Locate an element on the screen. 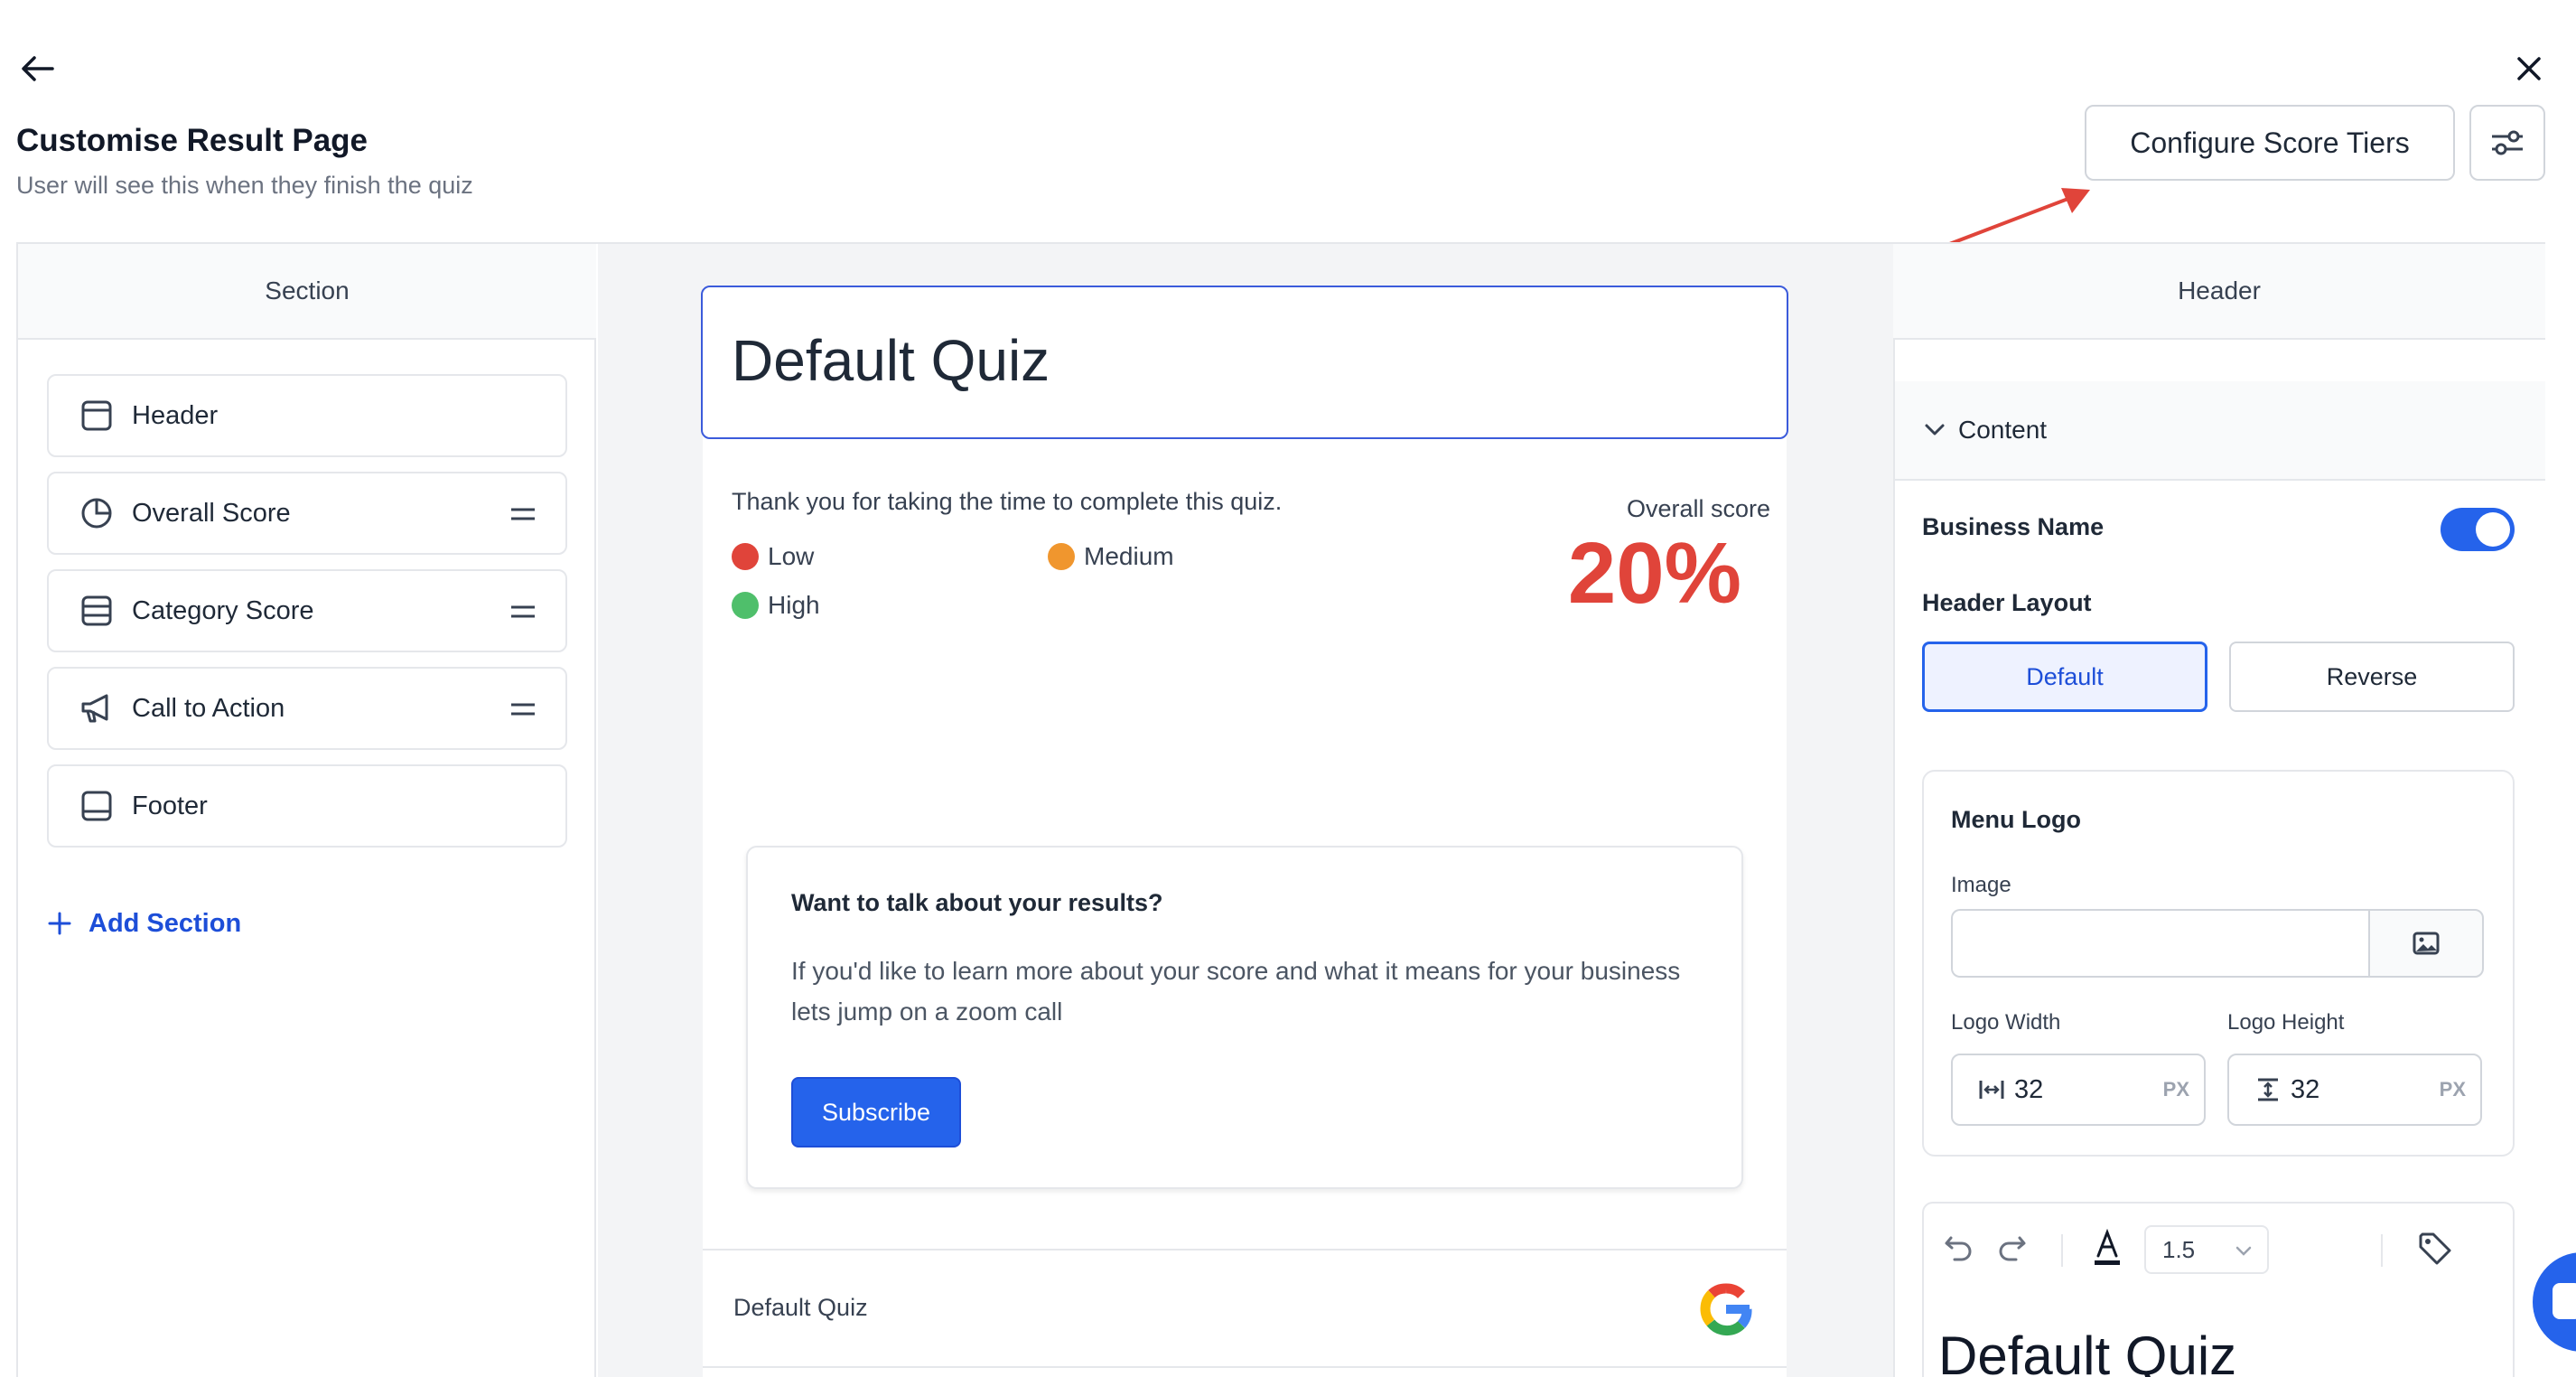 The height and width of the screenshot is (1377, 2576). business-name-label: Business Name is located at coordinates (2014, 526).